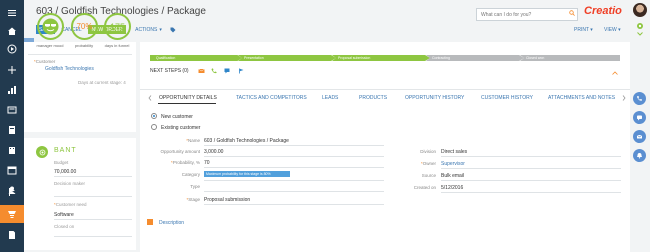 Image resolution: width=650 pixels, height=252 pixels. I want to click on tab-opportunity-history: OPPORTUNITY HISTORY, so click(434, 98).